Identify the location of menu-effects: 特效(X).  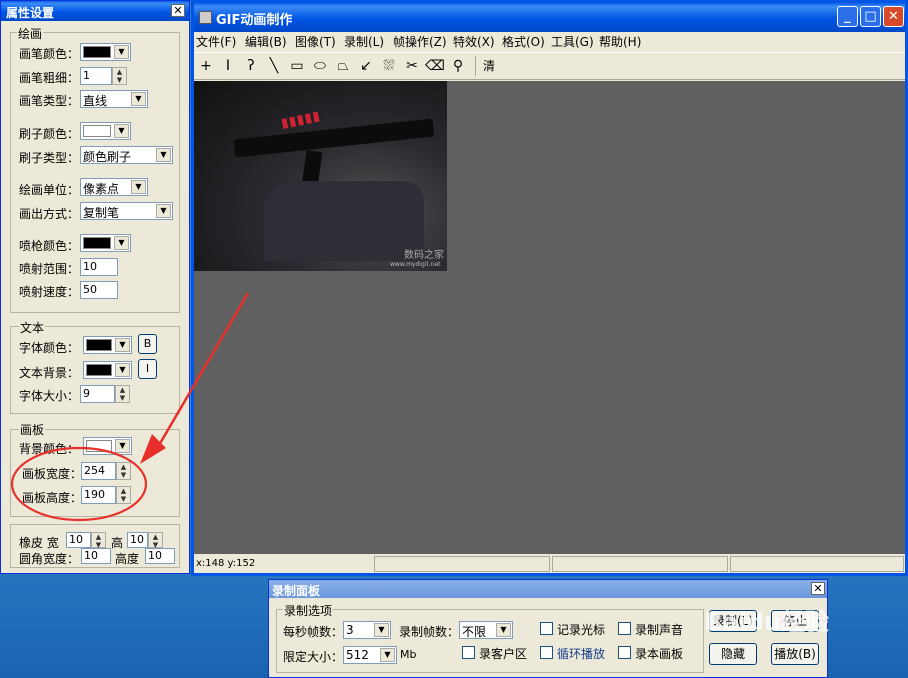
(474, 41).